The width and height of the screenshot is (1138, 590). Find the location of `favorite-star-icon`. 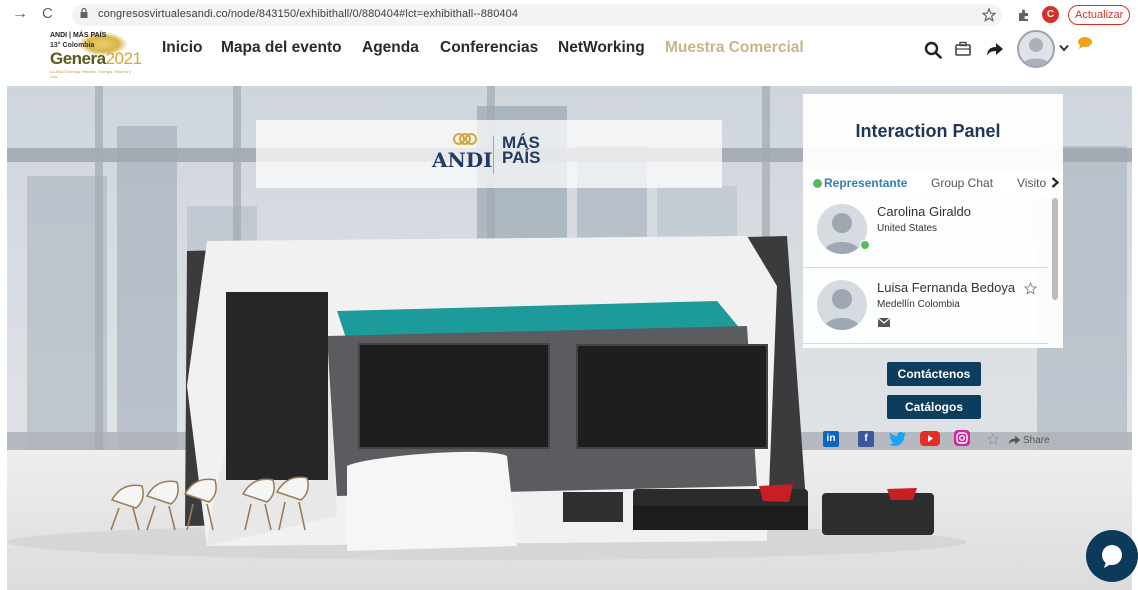

favorite-star-icon is located at coordinates (1030, 288).